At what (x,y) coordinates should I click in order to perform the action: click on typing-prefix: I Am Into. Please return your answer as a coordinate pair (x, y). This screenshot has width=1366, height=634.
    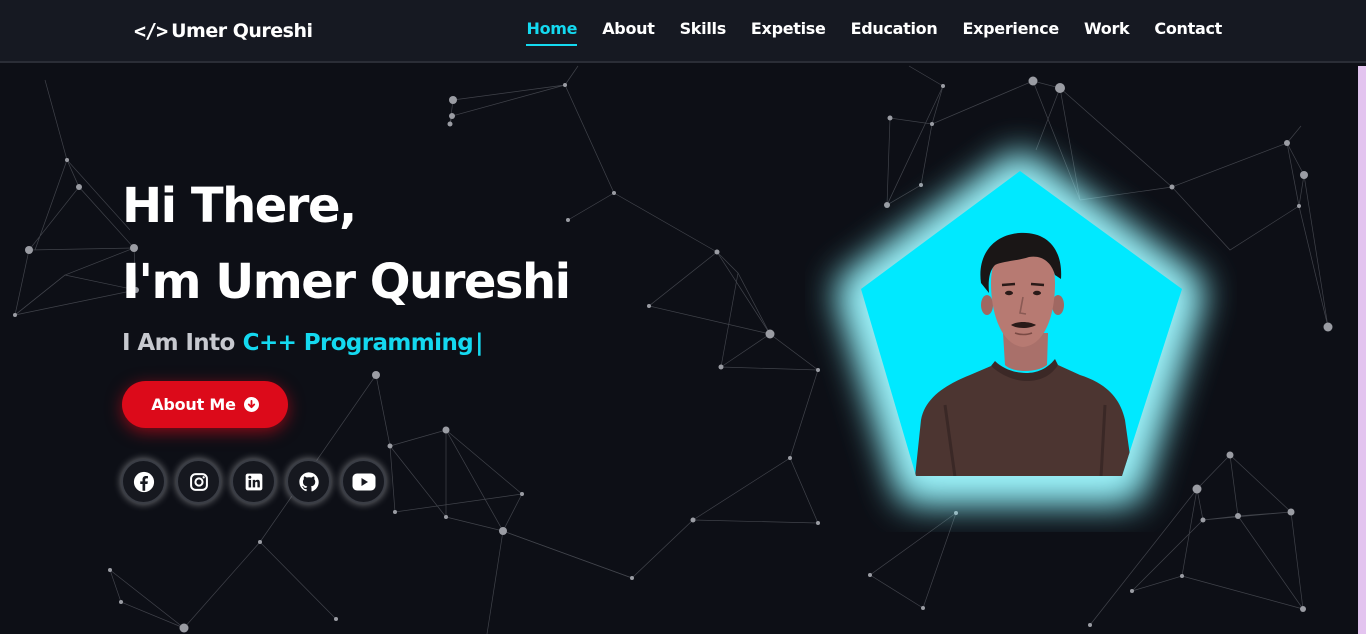
    Looking at the image, I should click on (178, 343).